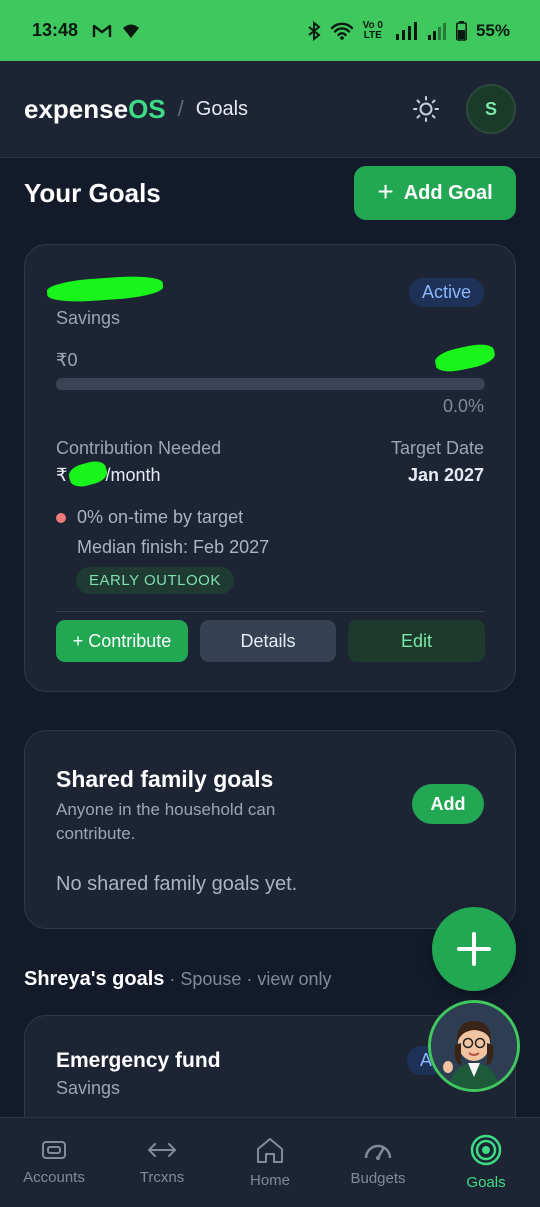 This screenshot has width=540, height=1207. What do you see at coordinates (378, 1162) in the screenshot?
I see `nav-budgets: Budgets` at bounding box center [378, 1162].